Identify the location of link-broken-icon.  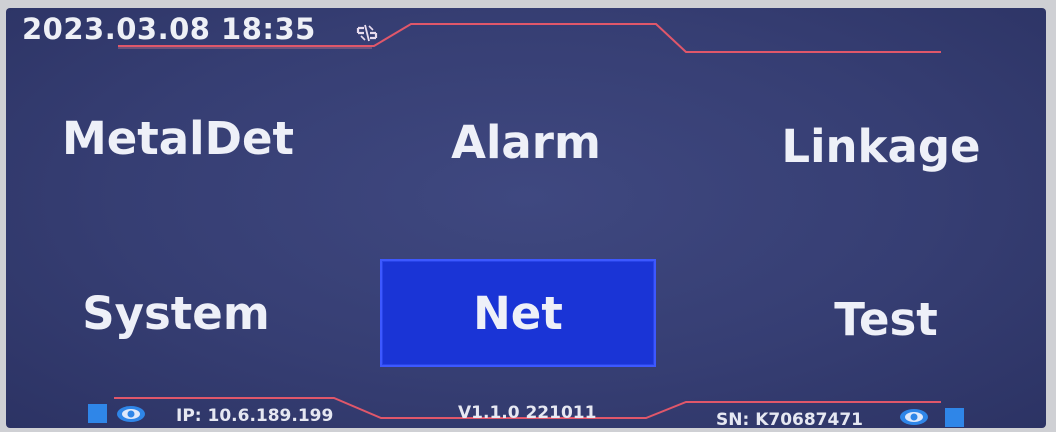
(367, 33).